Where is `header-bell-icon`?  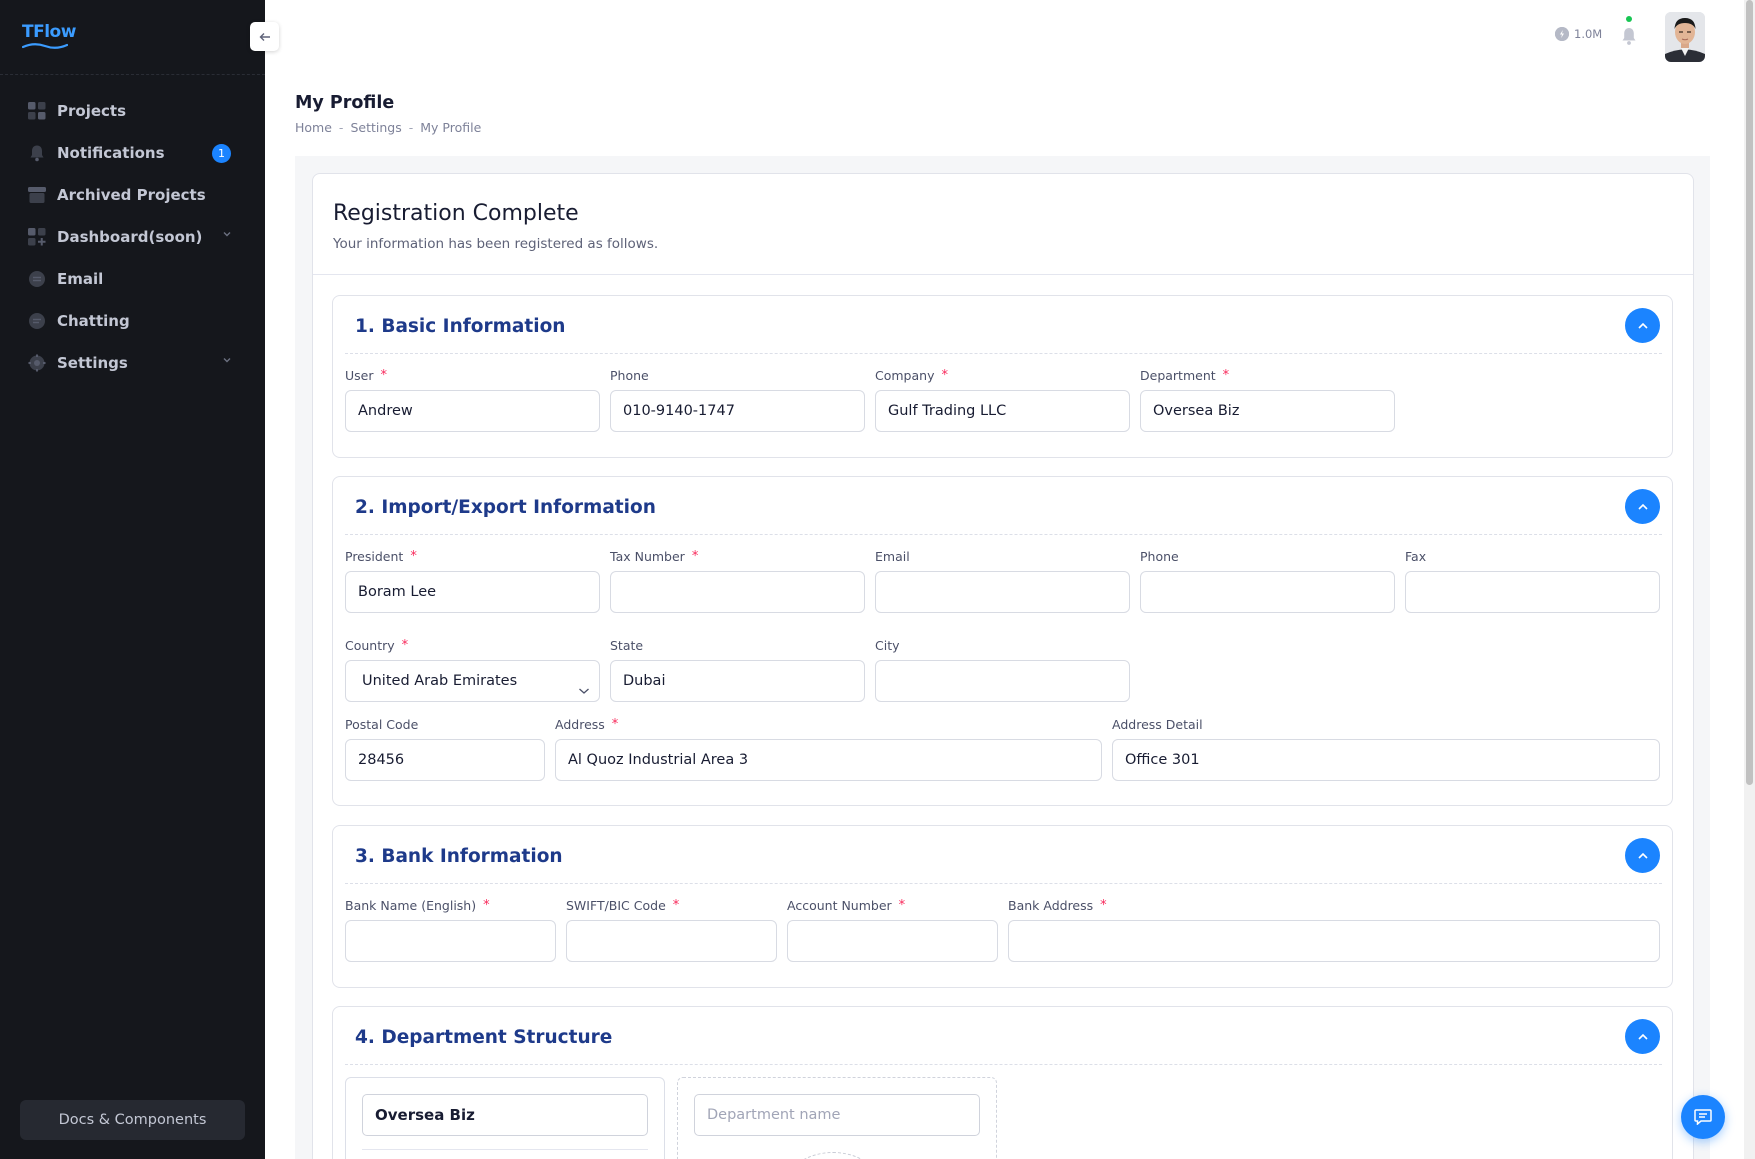 header-bell-icon is located at coordinates (1629, 36).